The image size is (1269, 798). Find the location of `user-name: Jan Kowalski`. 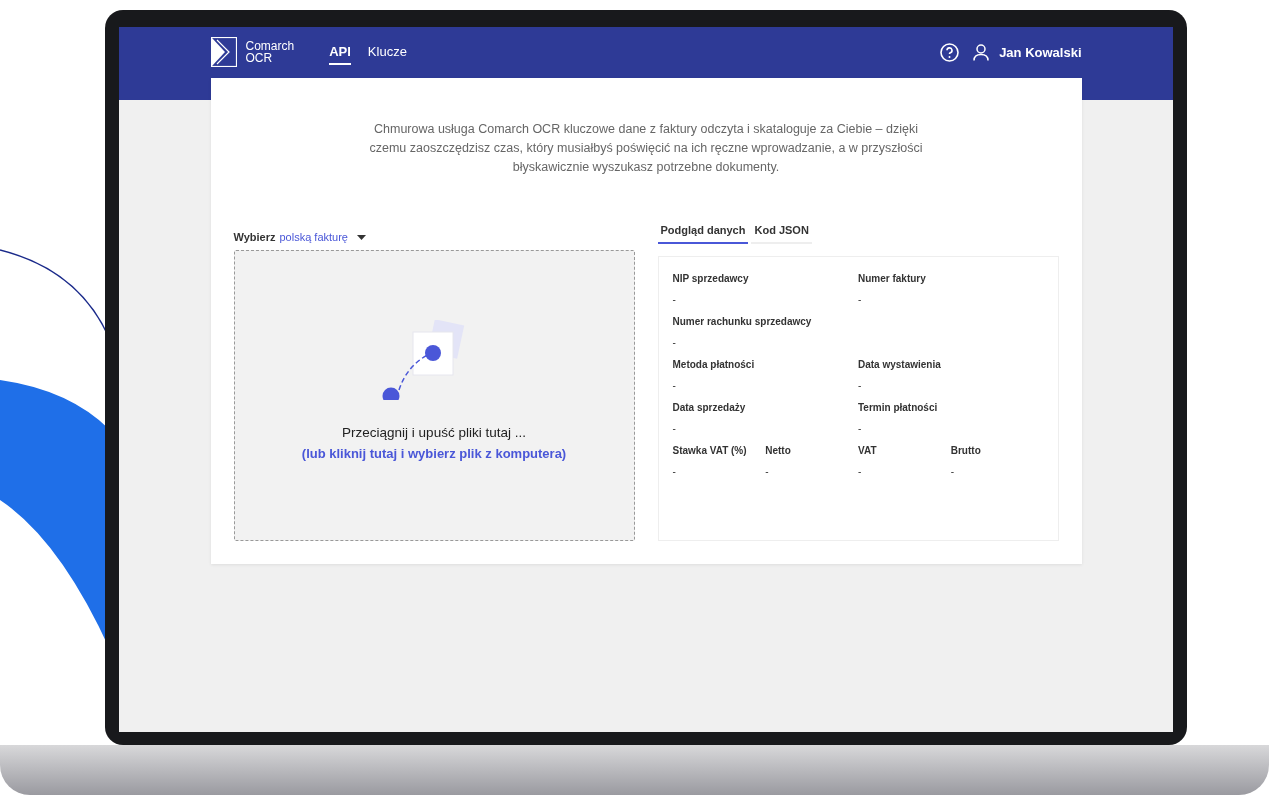

user-name: Jan Kowalski is located at coordinates (1040, 52).